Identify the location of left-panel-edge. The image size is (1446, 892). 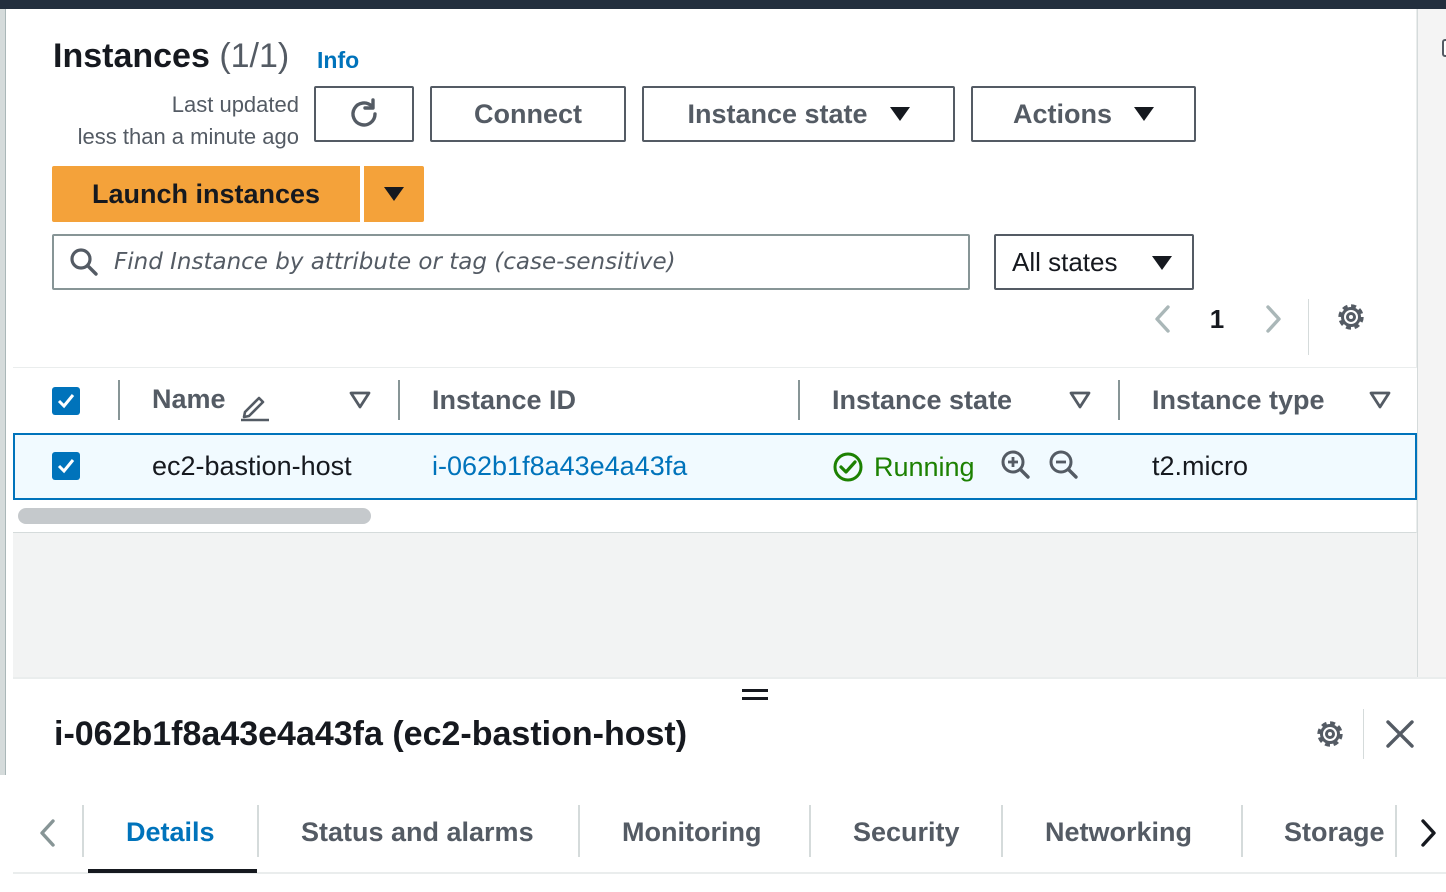
(3, 392).